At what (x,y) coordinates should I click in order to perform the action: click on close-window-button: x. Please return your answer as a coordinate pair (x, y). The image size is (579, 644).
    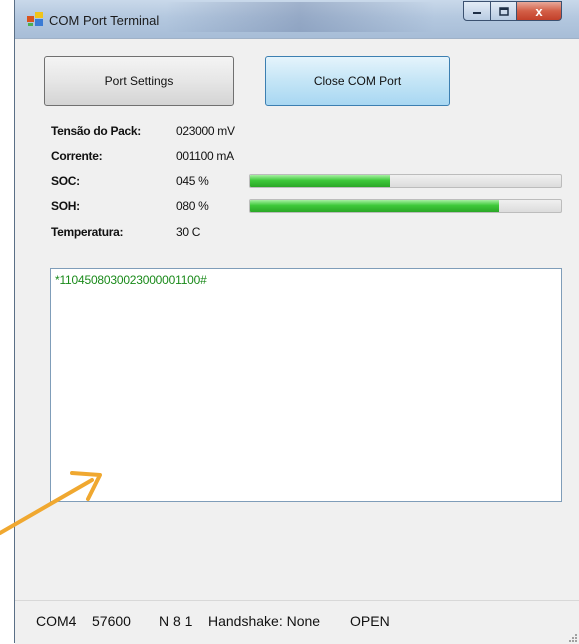
    Looking at the image, I should click on (539, 11).